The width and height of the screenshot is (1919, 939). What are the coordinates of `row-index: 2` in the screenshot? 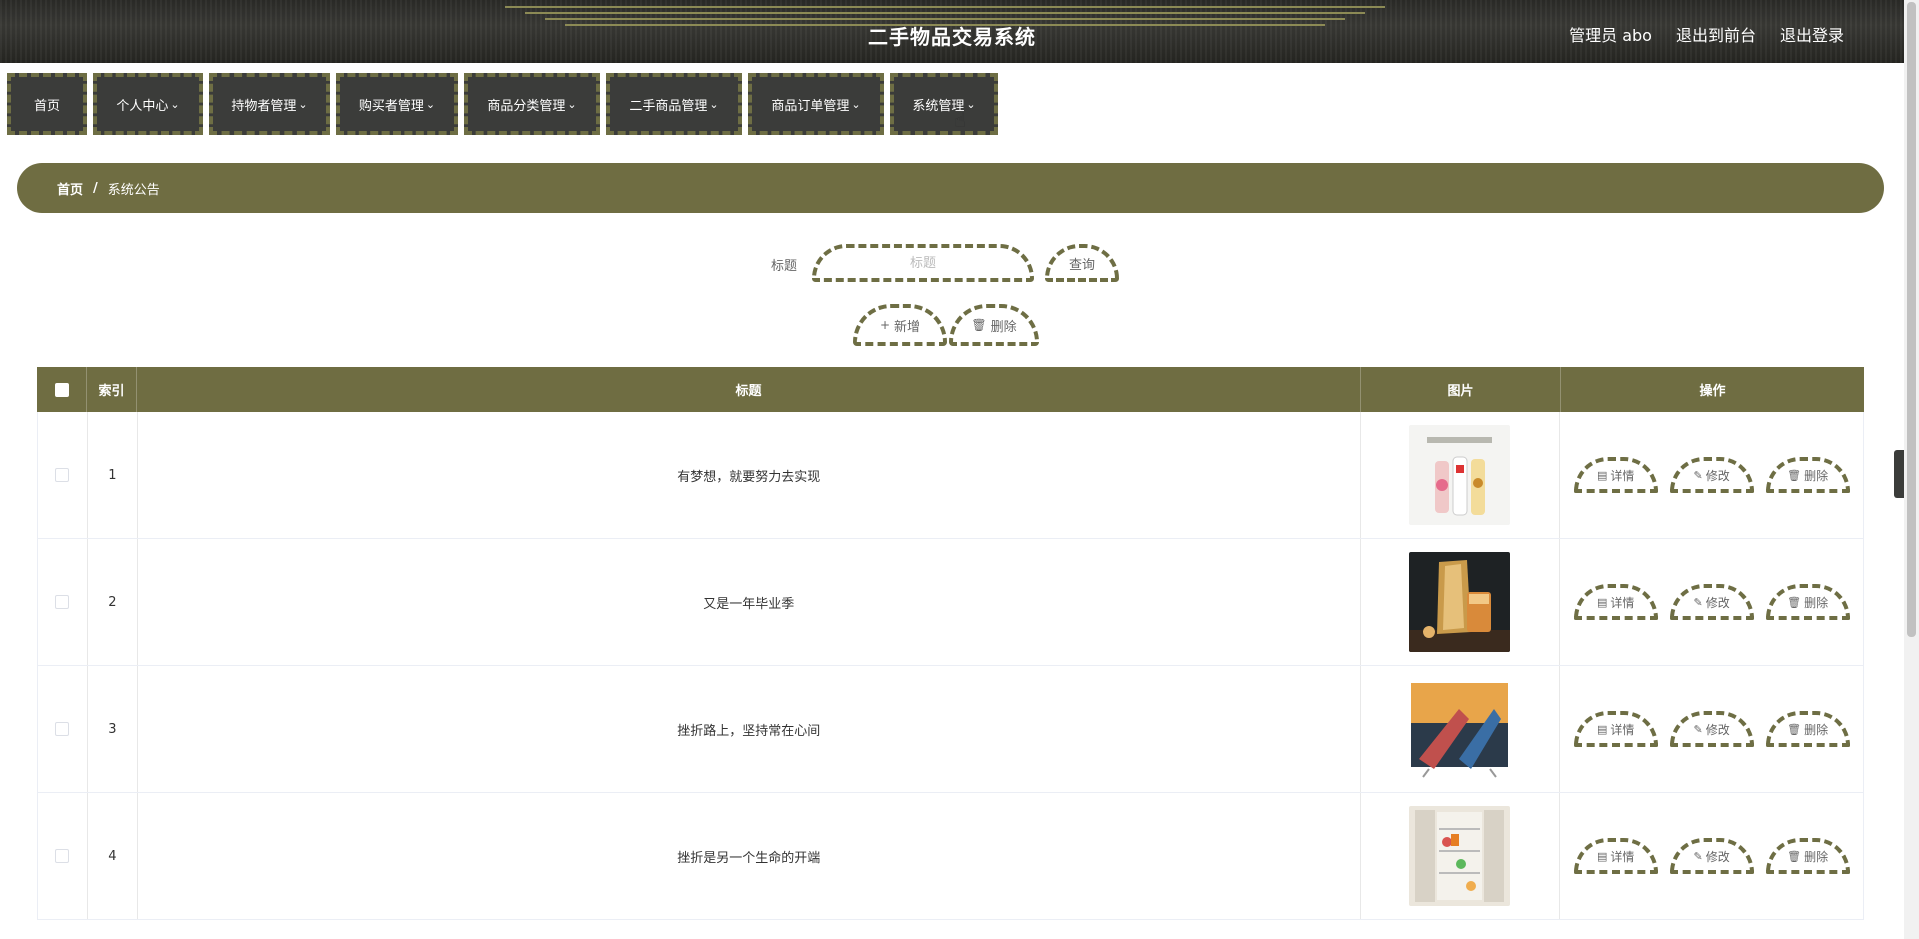 It's located at (113, 602).